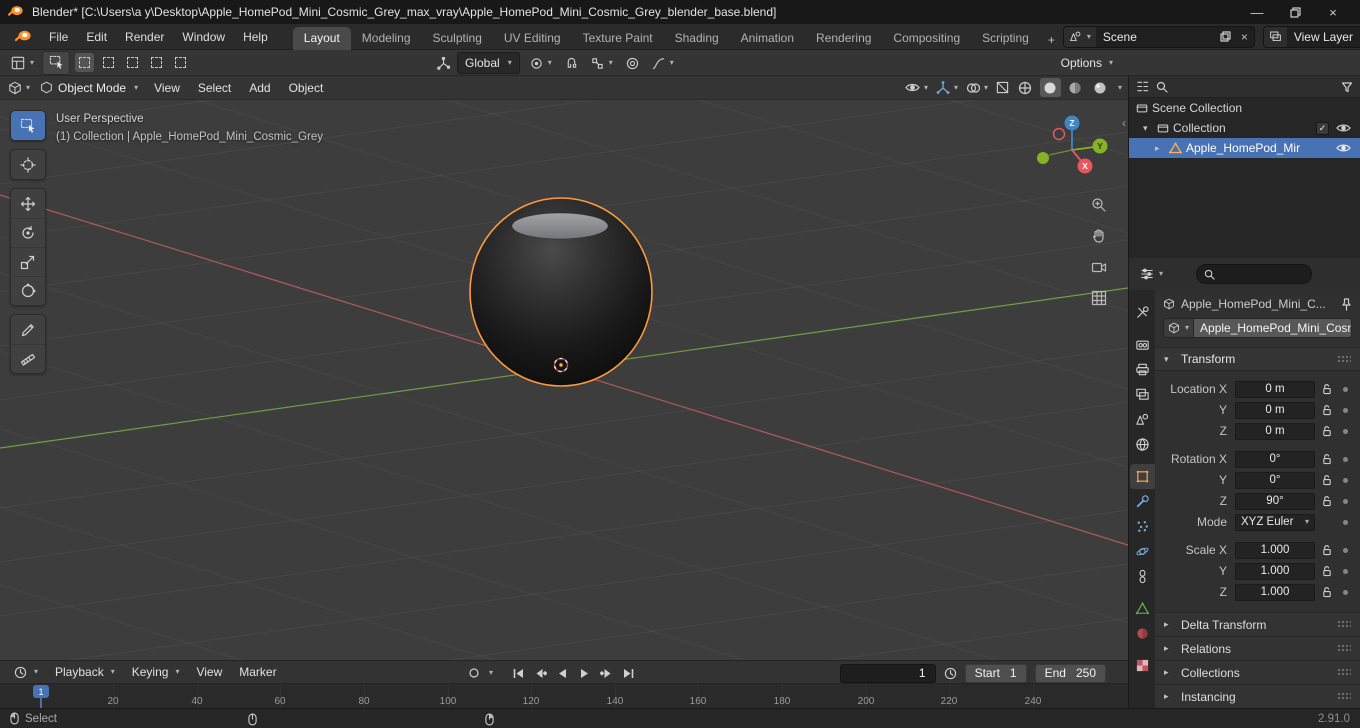 The width and height of the screenshot is (1360, 728). I want to click on camera-view-control, so click(1099, 267).